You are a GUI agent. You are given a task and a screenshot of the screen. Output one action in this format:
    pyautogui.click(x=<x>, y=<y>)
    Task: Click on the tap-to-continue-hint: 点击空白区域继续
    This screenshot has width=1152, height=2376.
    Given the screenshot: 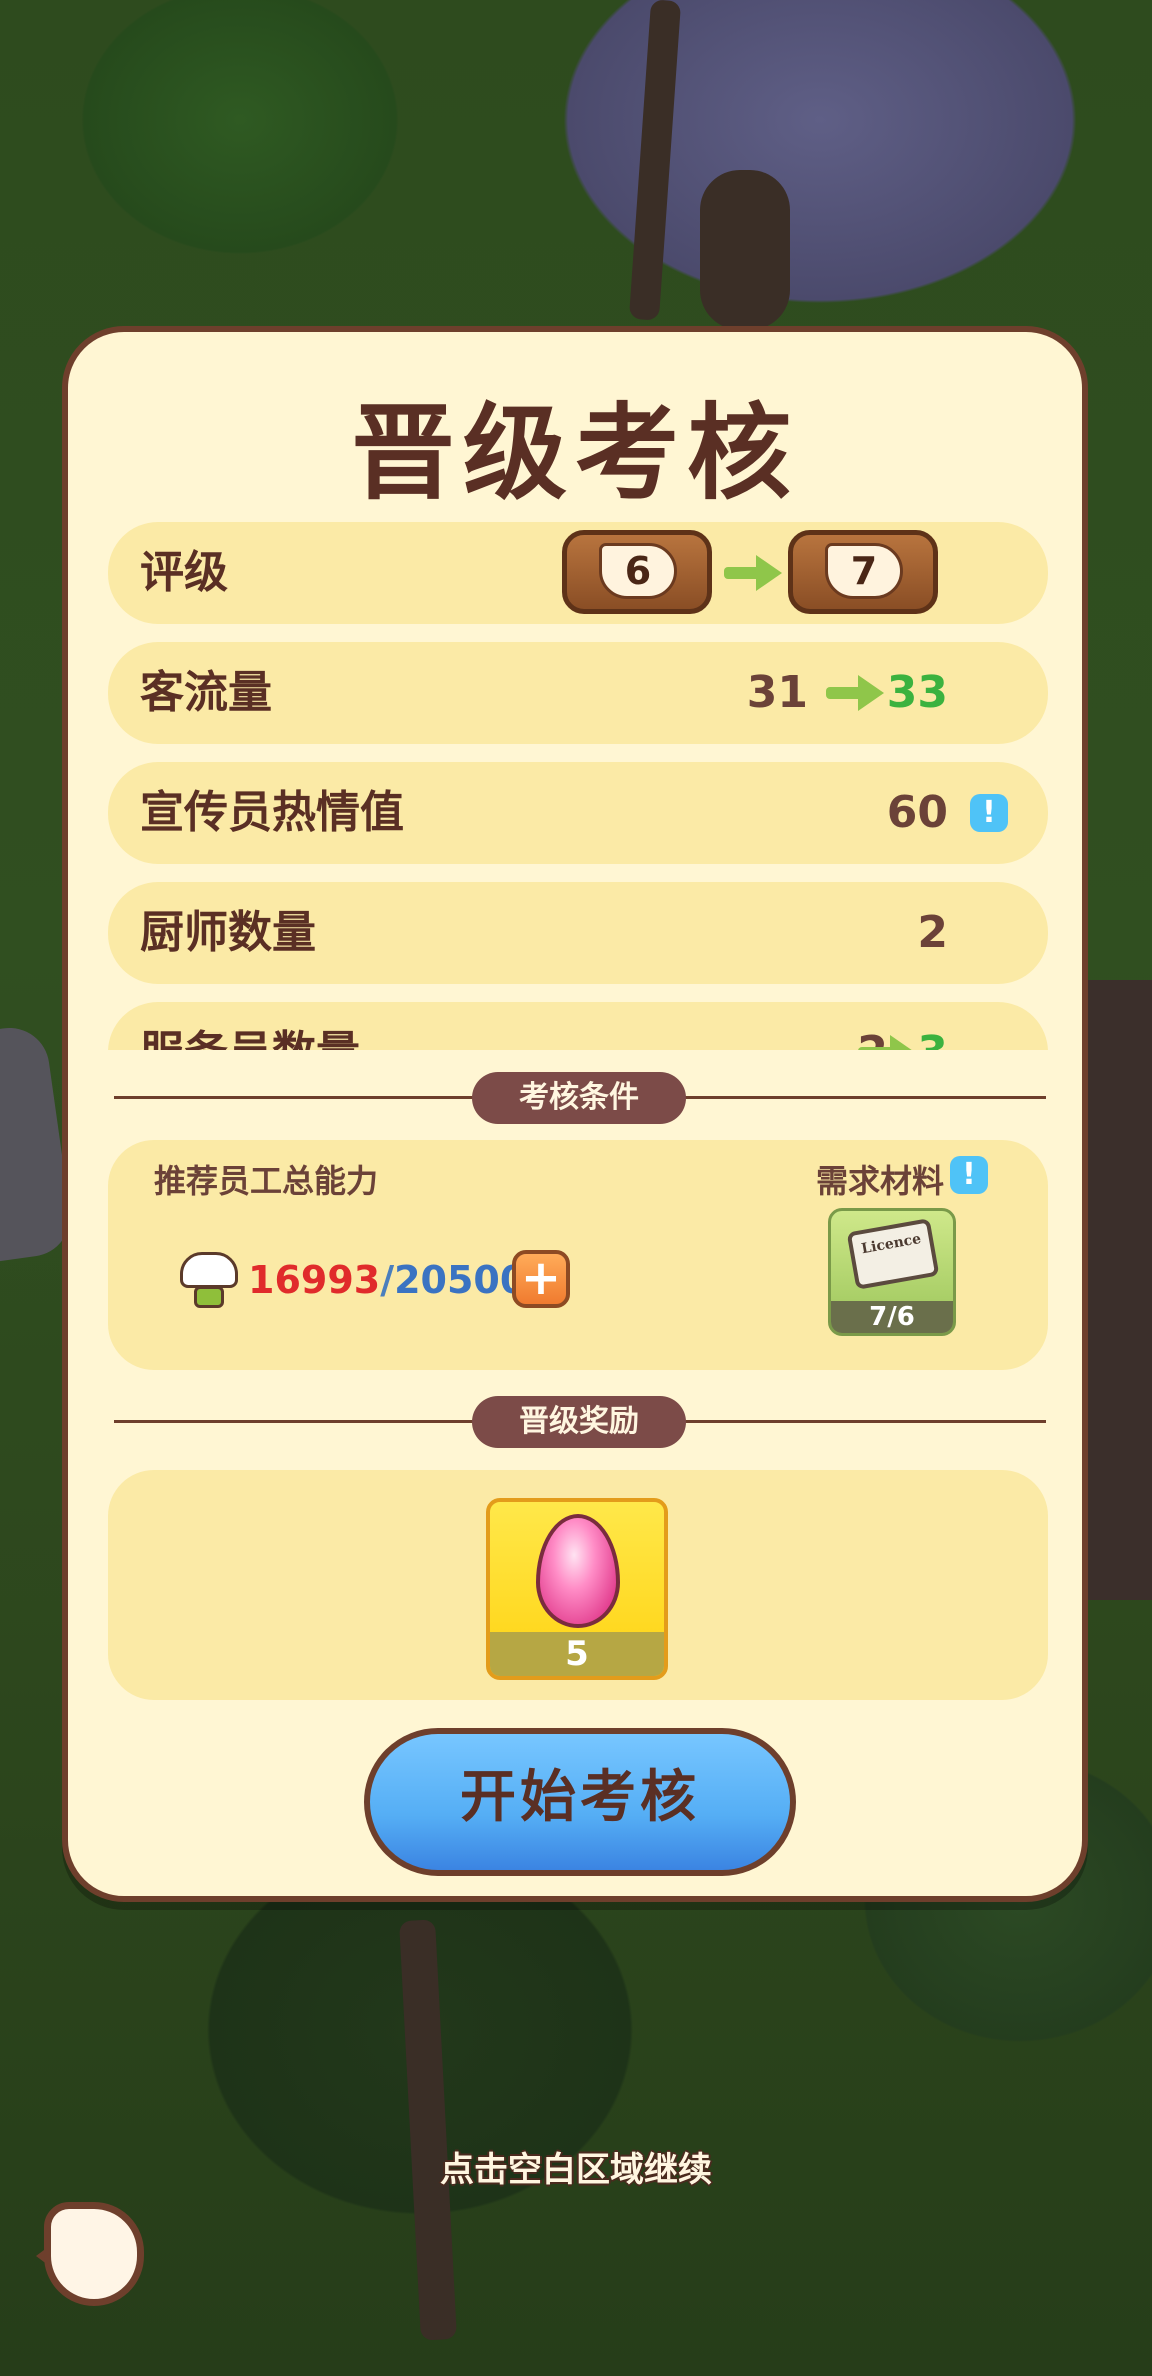 What is the action you would take?
    pyautogui.click(x=576, y=2170)
    